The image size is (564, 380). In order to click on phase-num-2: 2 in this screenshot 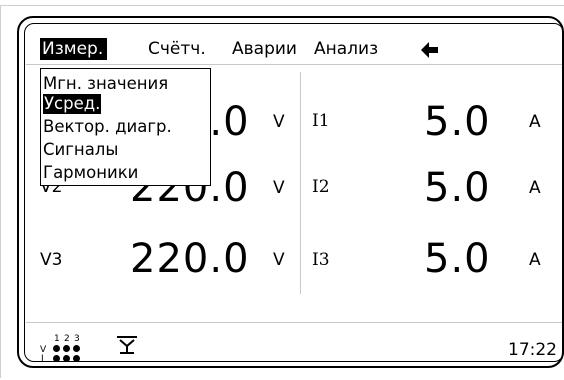, I will do `click(67, 339)`.